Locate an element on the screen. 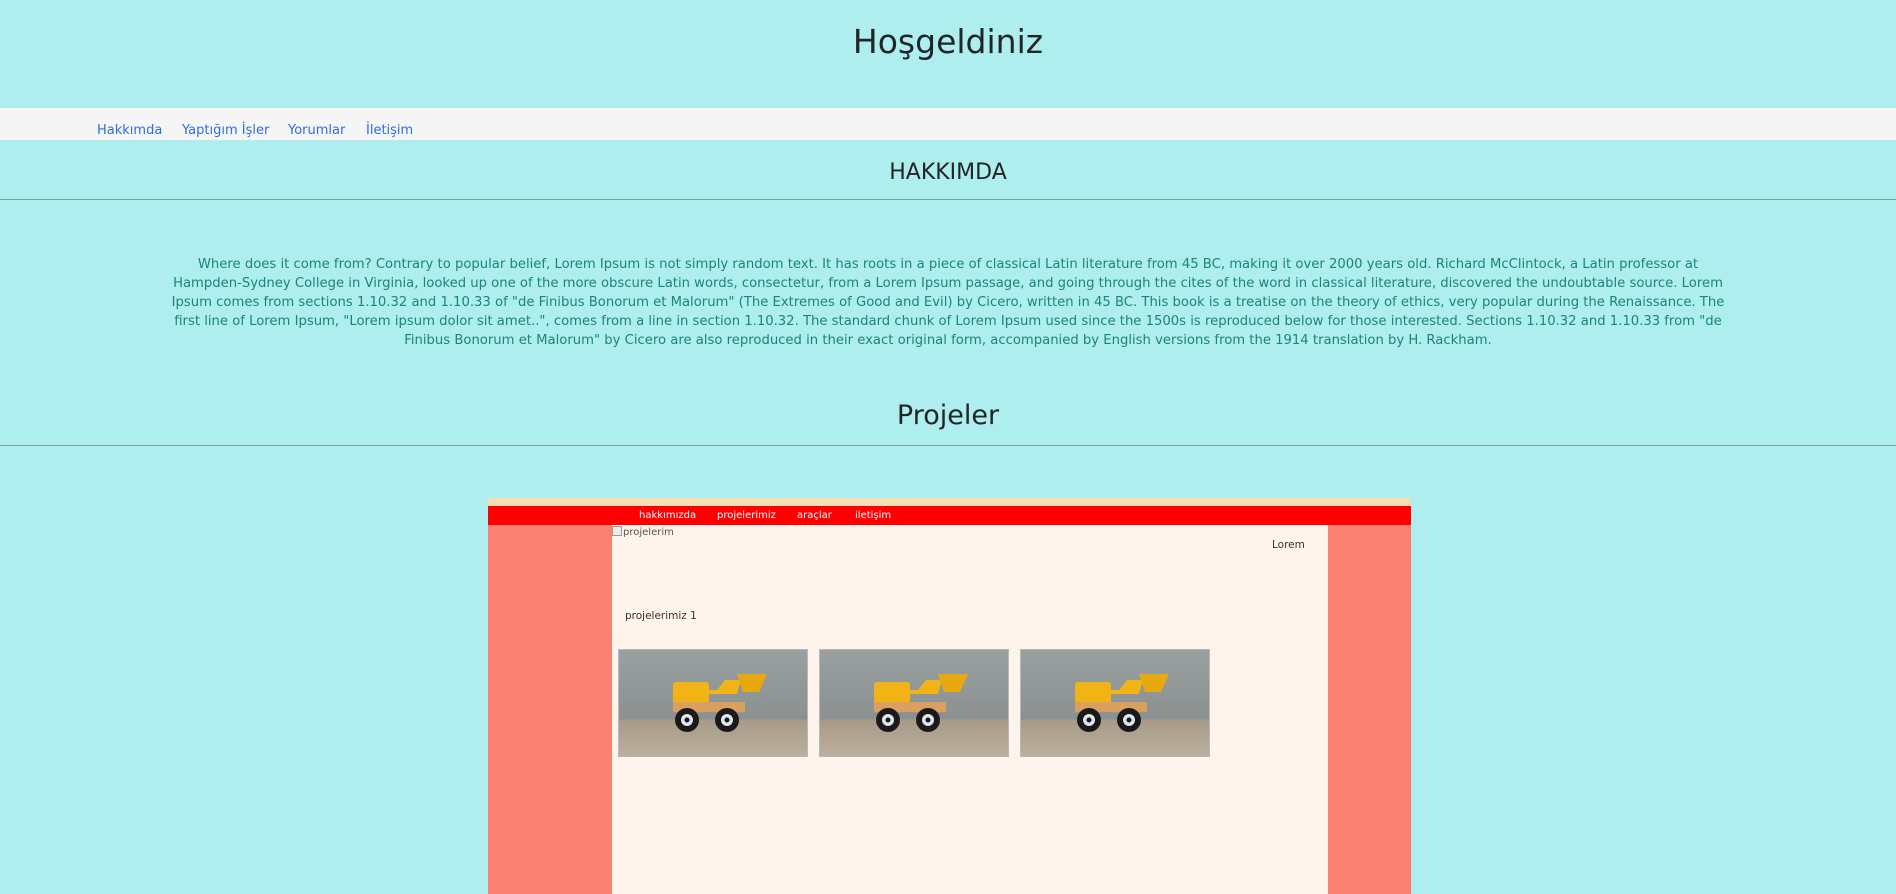  about-title: HAKKIMDA is located at coordinates (948, 172).